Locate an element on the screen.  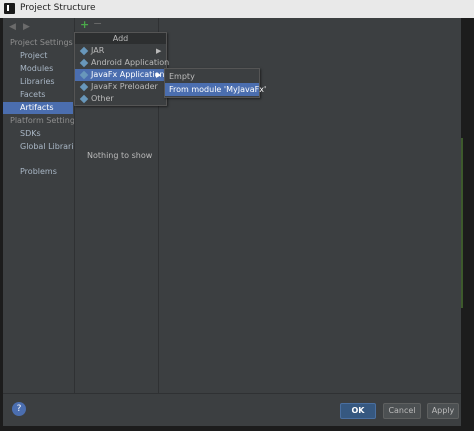
submenu-item-label: Empty is located at coordinates (182, 76).